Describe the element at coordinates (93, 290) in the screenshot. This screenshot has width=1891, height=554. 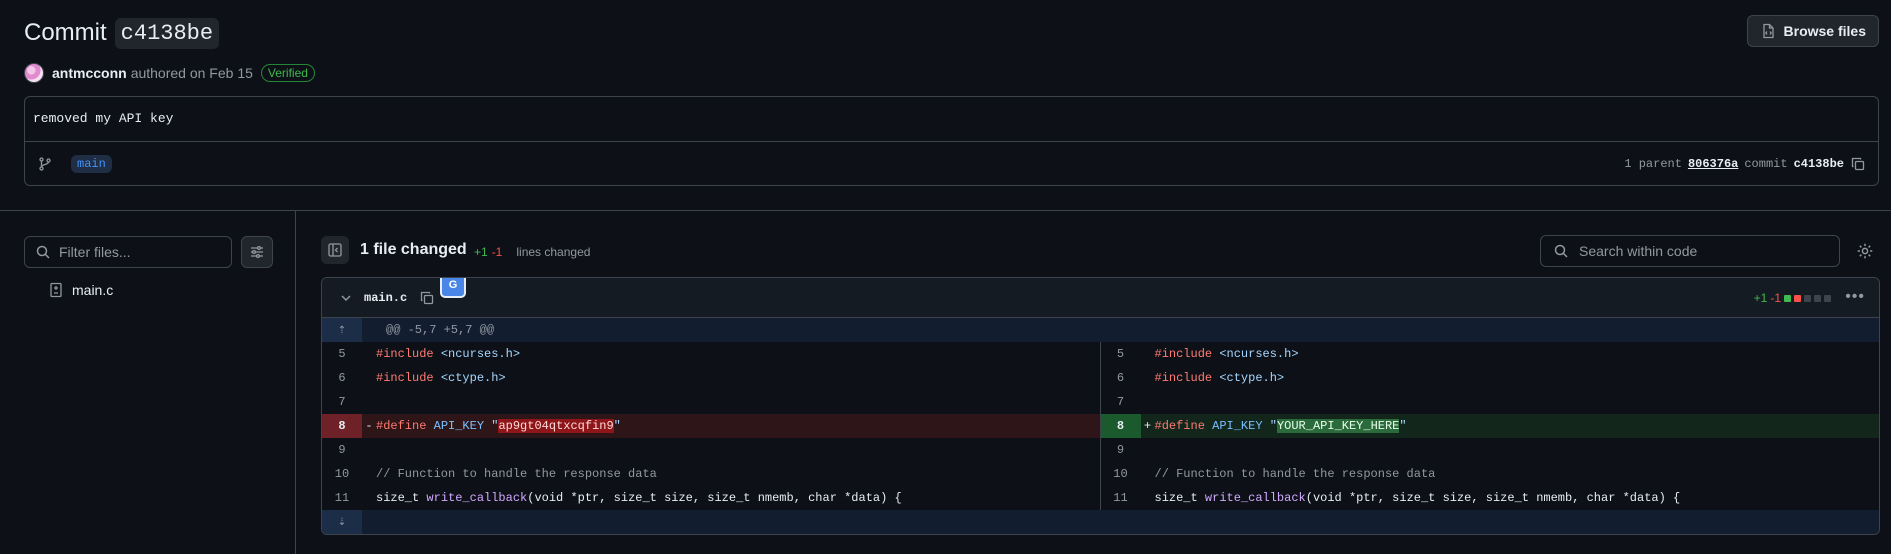
I see `file-tree-label: main.c` at that location.